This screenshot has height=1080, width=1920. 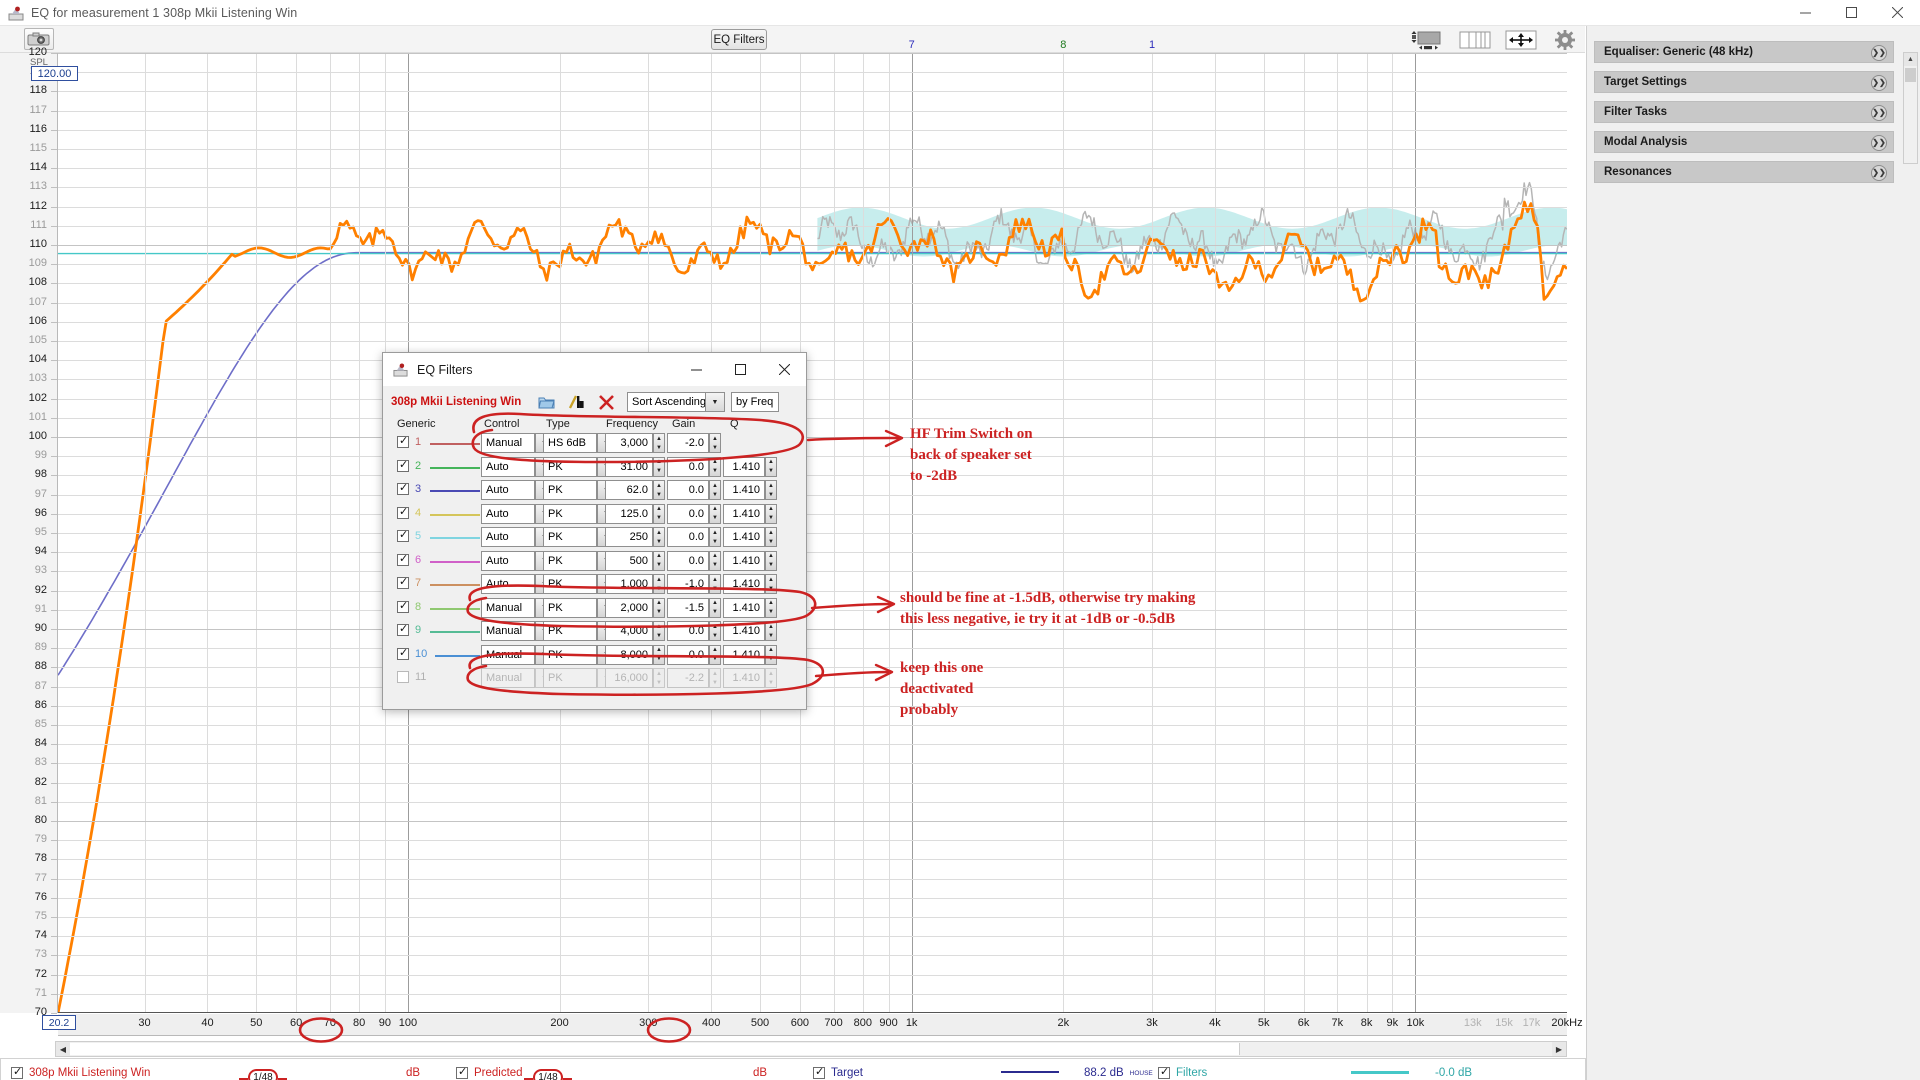 I want to click on eq-filter-row: 9Manual▼PK▼4,000▲▼0.0▲▼1.410▲▼, so click(x=595, y=631).